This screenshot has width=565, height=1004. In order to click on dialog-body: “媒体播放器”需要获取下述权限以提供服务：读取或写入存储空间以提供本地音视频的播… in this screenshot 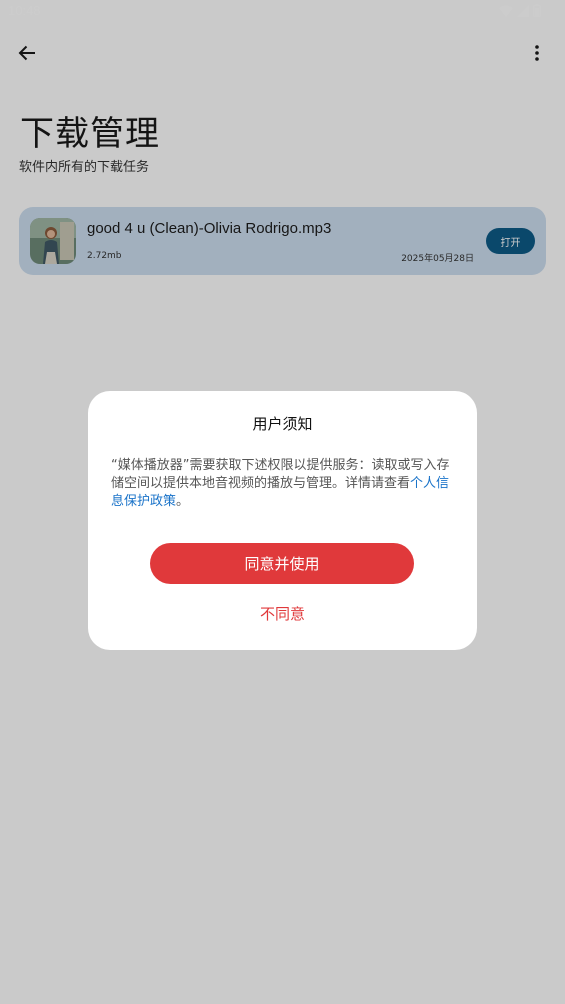, I will do `click(283, 484)`.